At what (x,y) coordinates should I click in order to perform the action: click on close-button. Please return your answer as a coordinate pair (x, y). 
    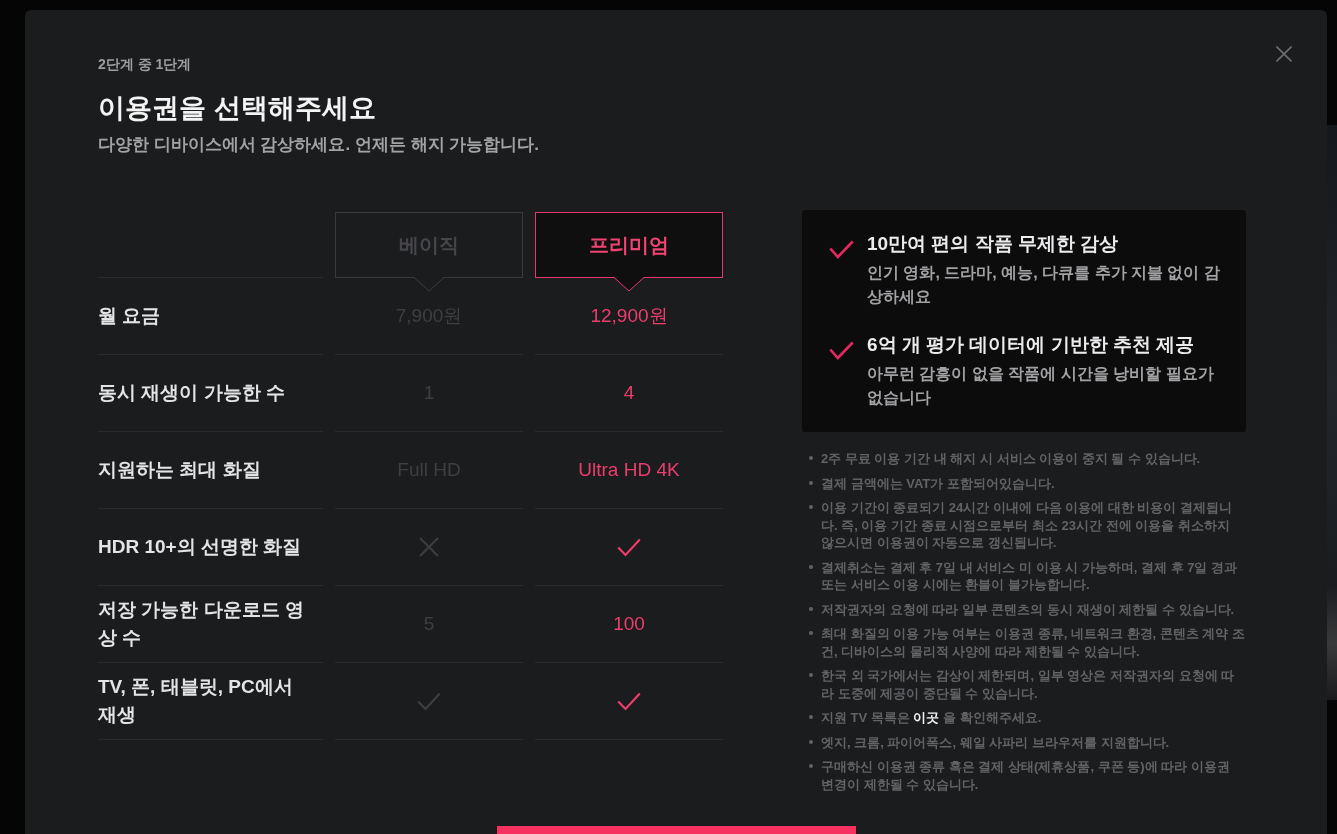
    Looking at the image, I should click on (1284, 54).